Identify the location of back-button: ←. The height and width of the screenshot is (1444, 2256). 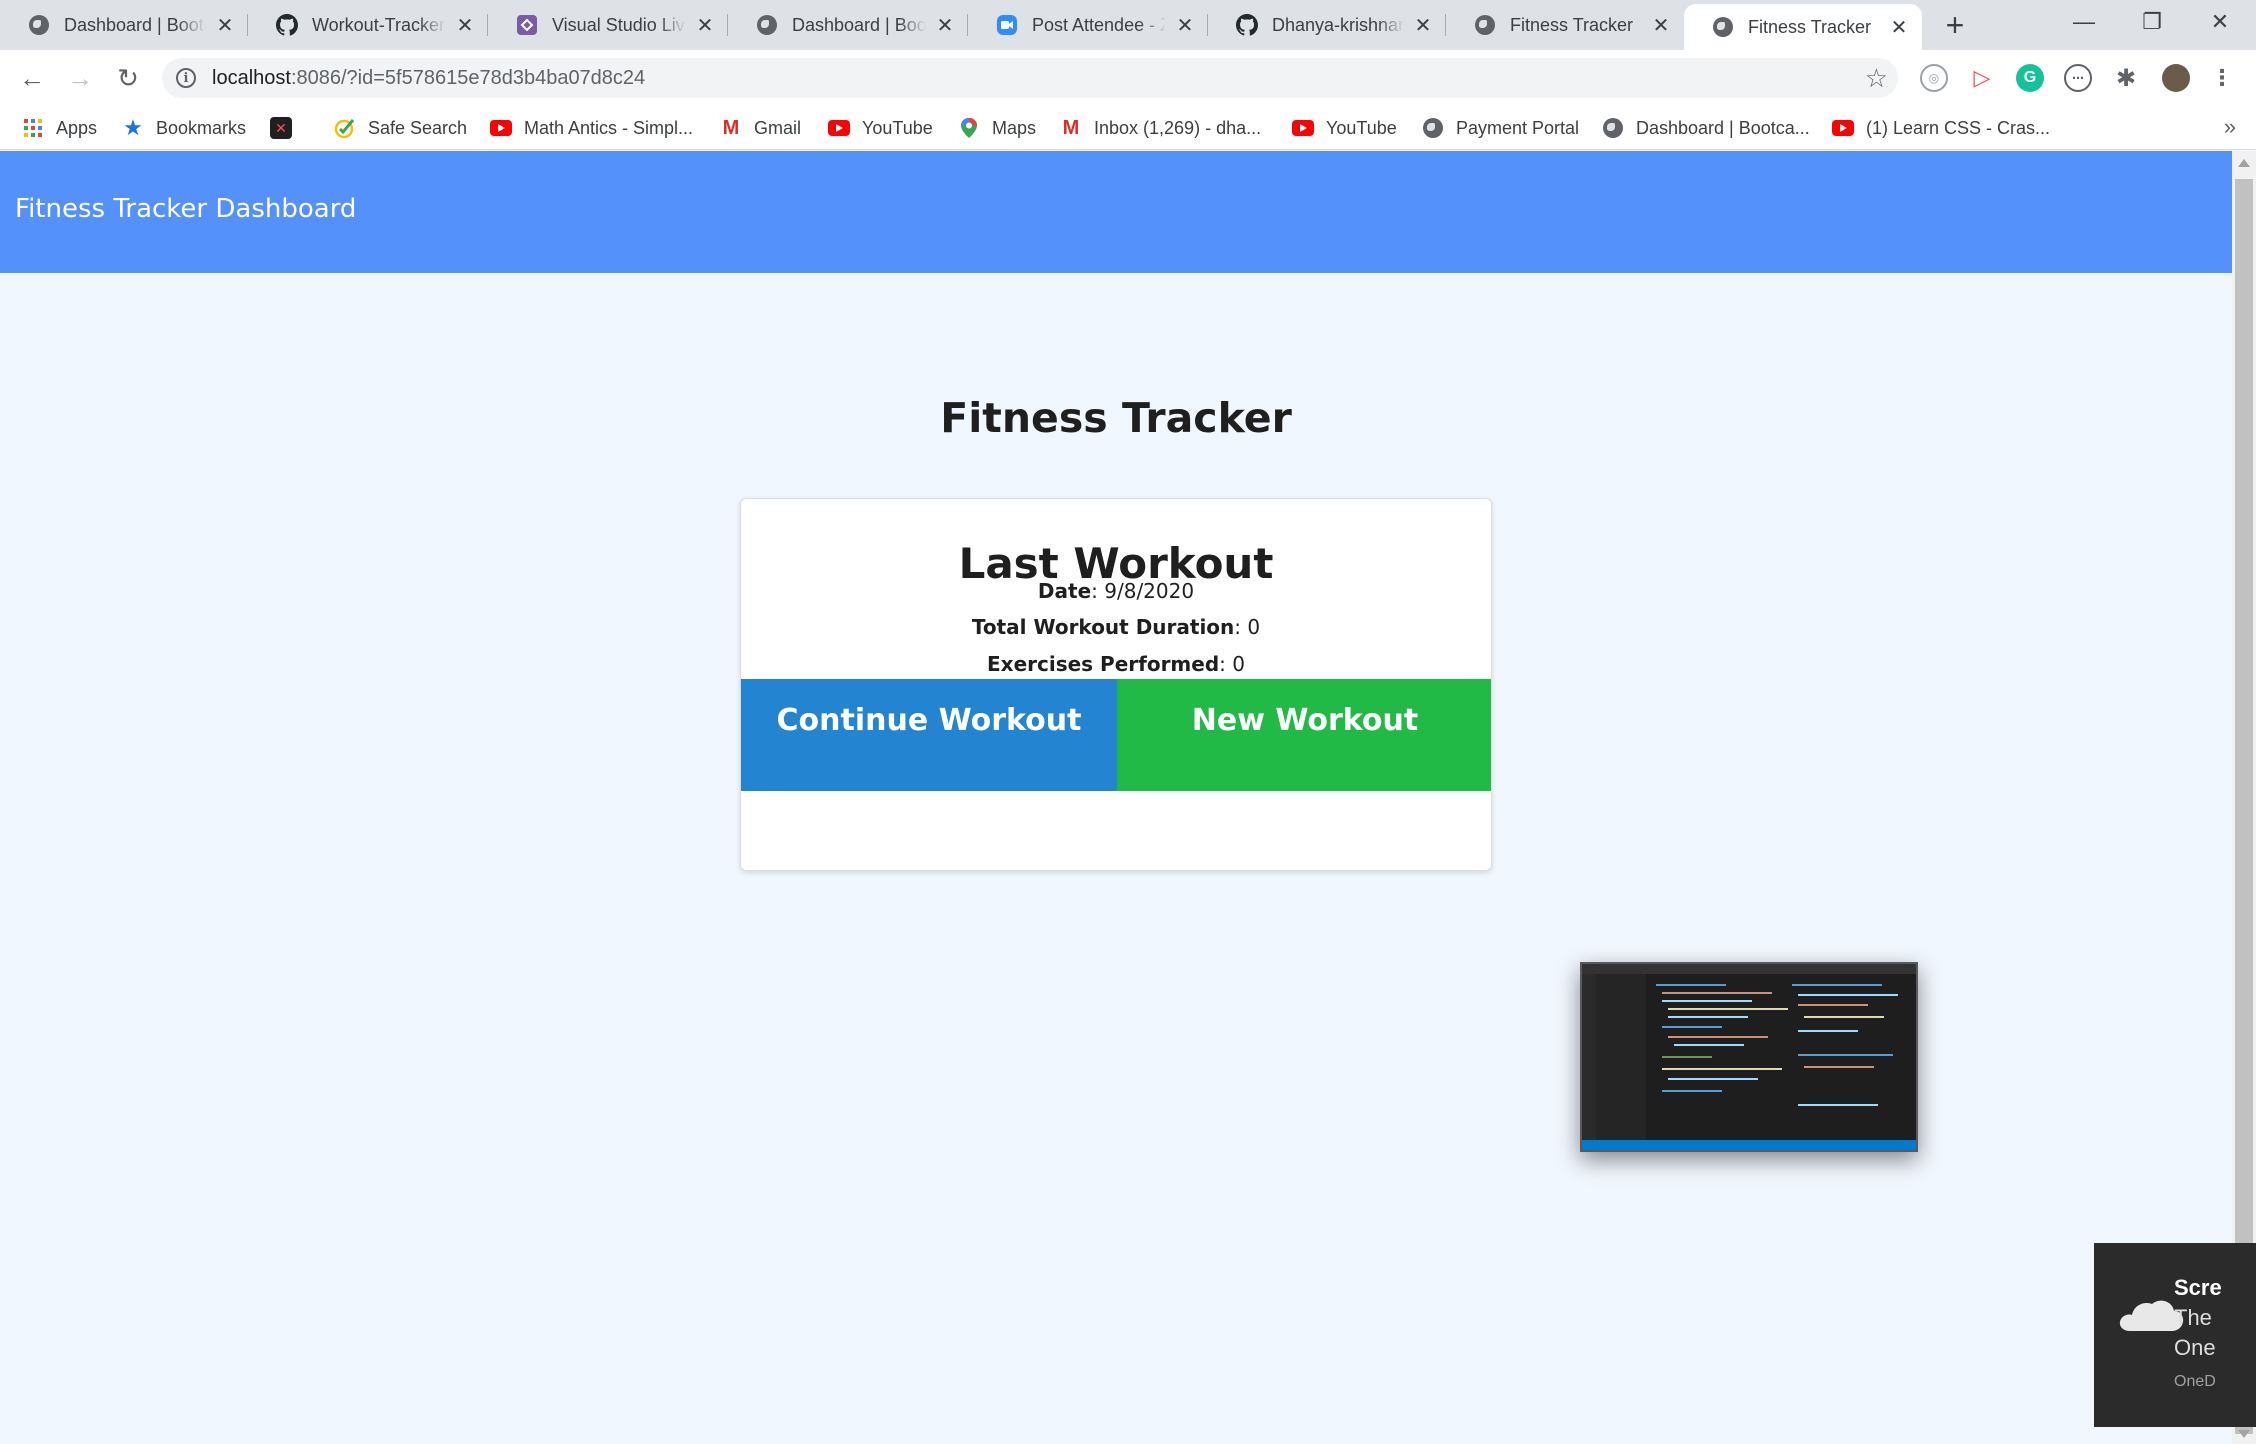
(32, 78).